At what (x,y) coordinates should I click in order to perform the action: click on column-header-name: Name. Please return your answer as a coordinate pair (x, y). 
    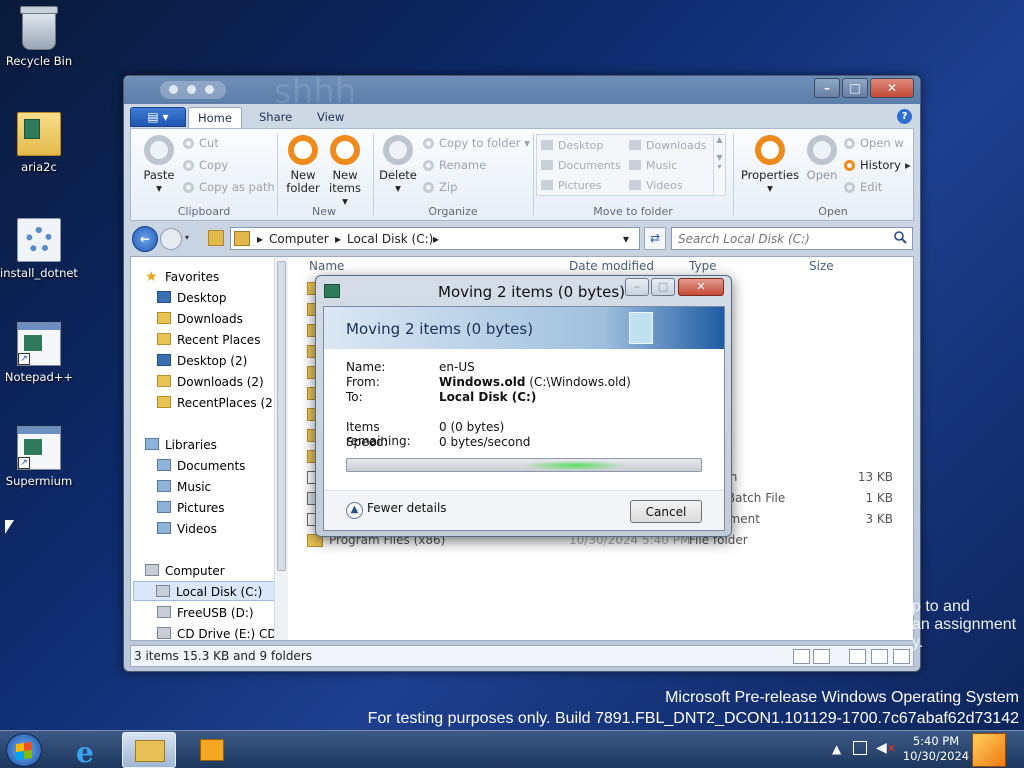
    Looking at the image, I should click on (326, 266).